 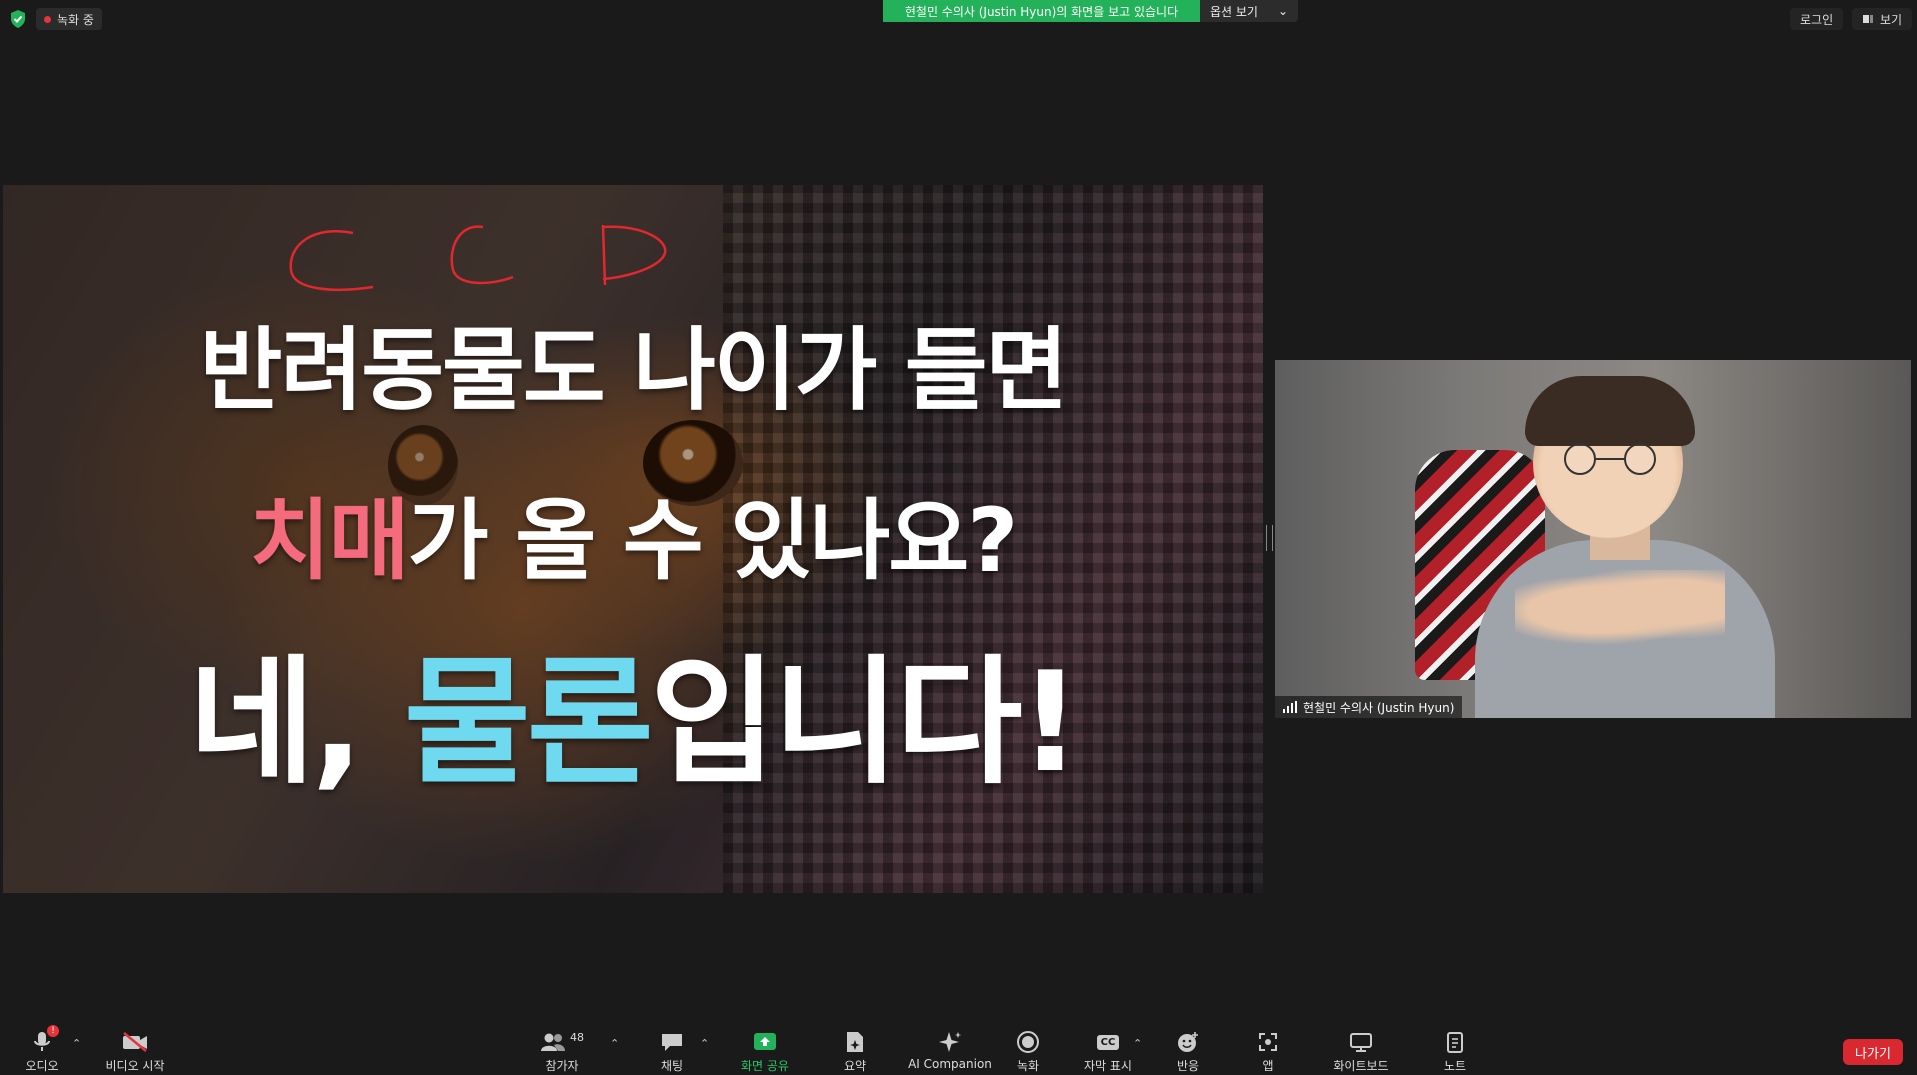 I want to click on login-label: 로그인, so click(x=1817, y=19).